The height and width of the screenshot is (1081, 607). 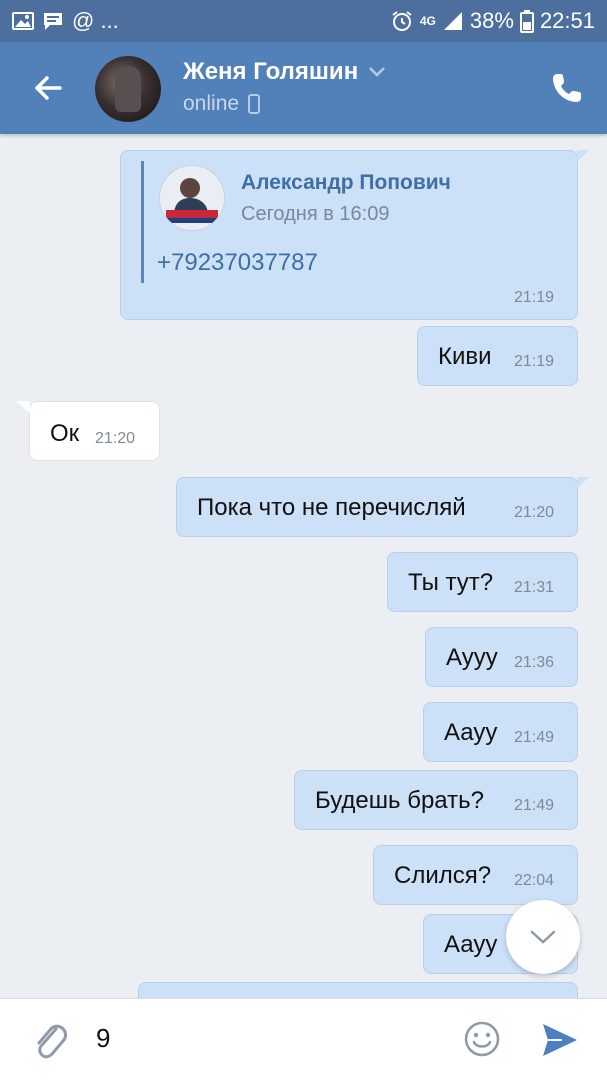 I want to click on message-text: Ты тут?, so click(x=451, y=582).